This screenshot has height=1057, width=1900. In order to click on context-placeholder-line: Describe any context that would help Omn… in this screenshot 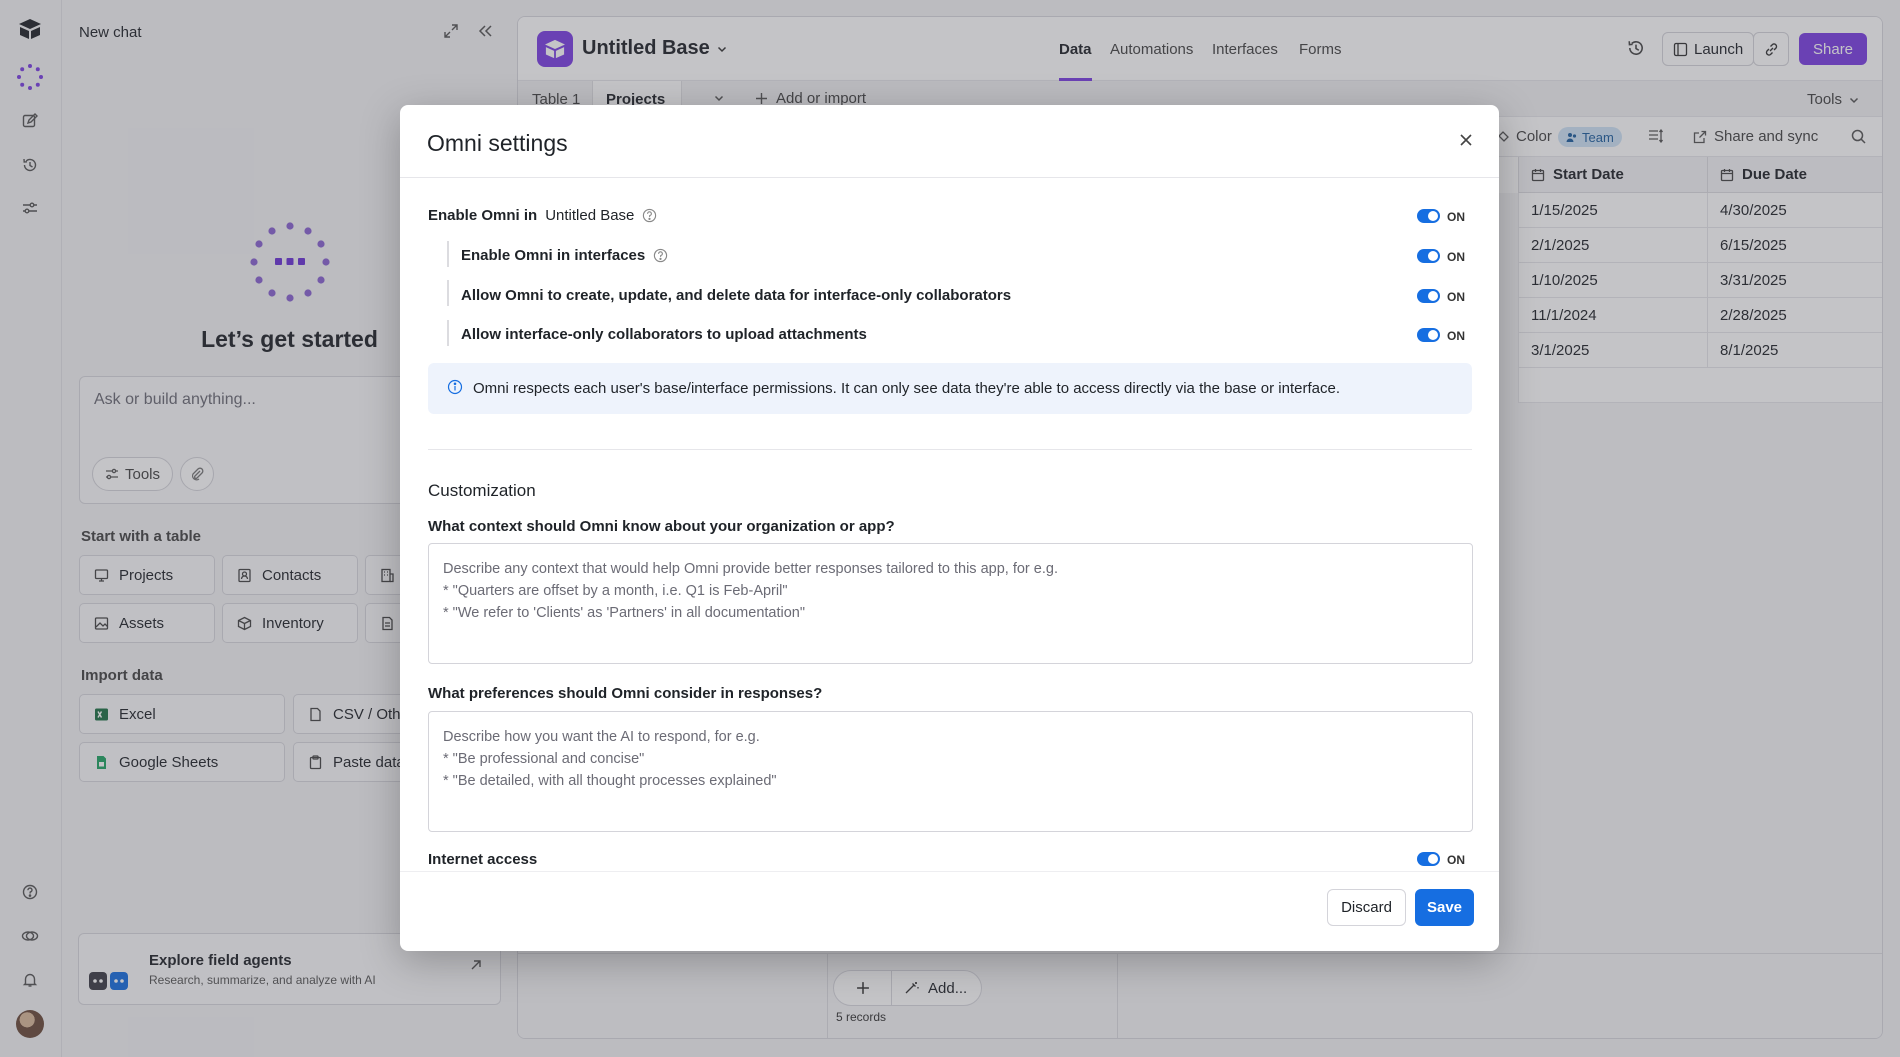, I will do `click(750, 569)`.